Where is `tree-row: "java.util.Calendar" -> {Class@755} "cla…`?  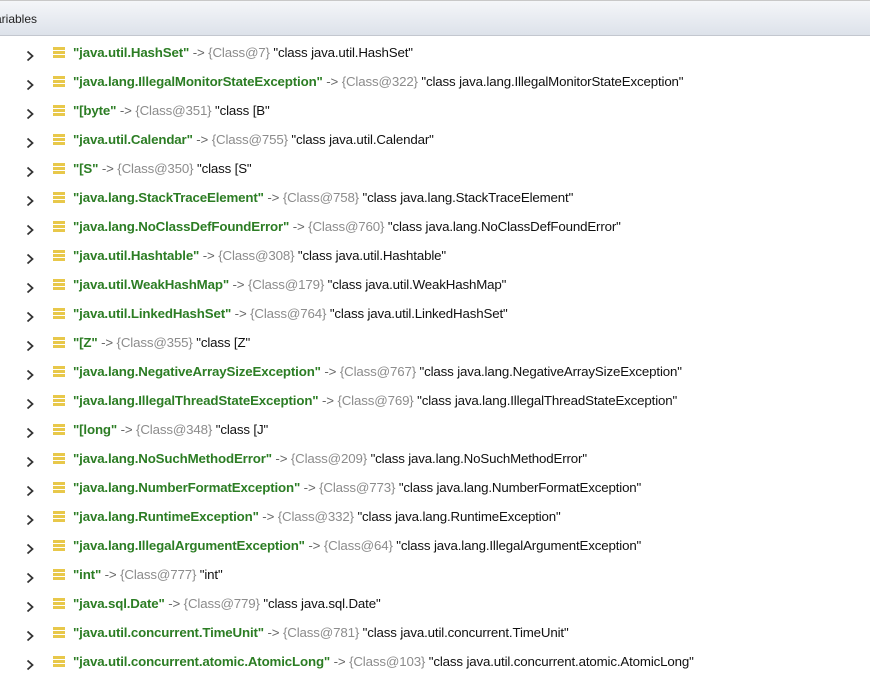 tree-row: "java.util.Calendar" -> {Class@755} "cla… is located at coordinates (435, 144).